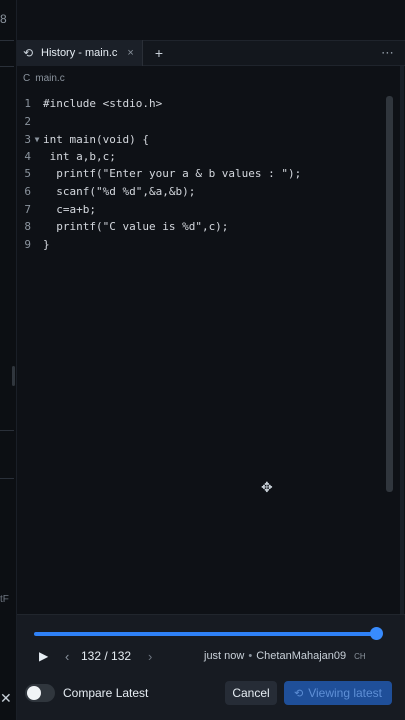  What do you see at coordinates (13, 376) in the screenshot?
I see `resize-handle` at bounding box center [13, 376].